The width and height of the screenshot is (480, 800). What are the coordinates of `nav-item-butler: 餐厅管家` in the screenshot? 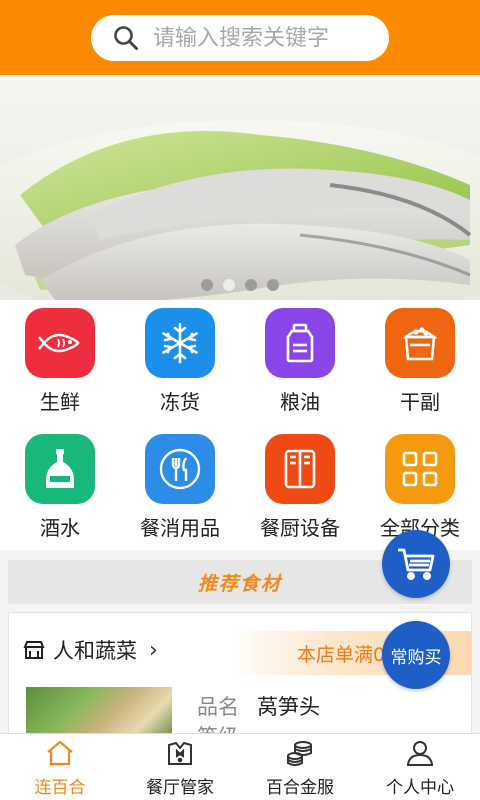 It's located at (180, 767).